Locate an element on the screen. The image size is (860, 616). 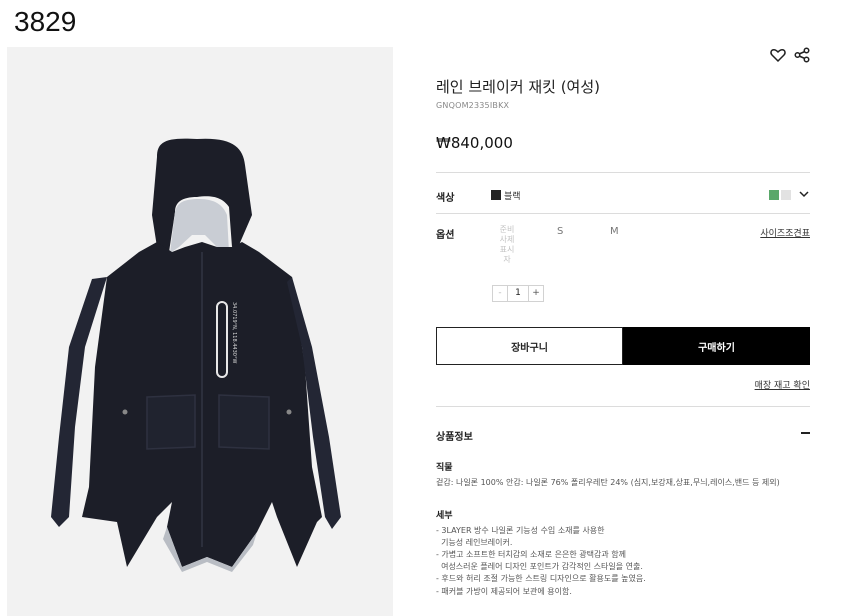
quantity-value: 1 is located at coordinates (518, 293).